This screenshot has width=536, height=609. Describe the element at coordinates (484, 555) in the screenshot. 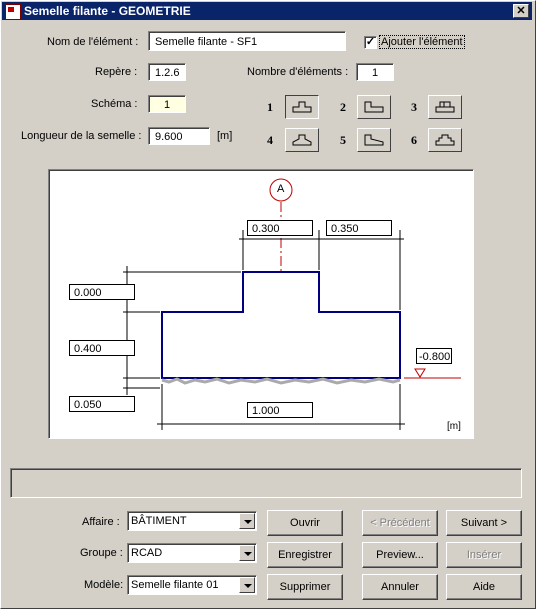

I see `inserer-button: Insérer` at that location.